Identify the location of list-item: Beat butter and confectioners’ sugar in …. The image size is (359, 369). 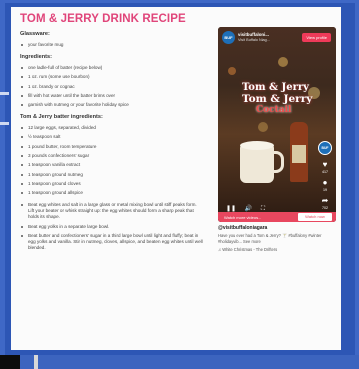
(111, 242).